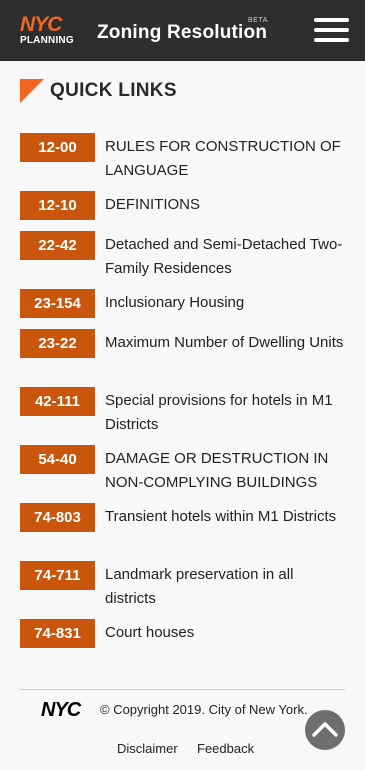 This screenshot has width=365, height=770. What do you see at coordinates (57, 343) in the screenshot?
I see `section-code-badge: 23-22` at bounding box center [57, 343].